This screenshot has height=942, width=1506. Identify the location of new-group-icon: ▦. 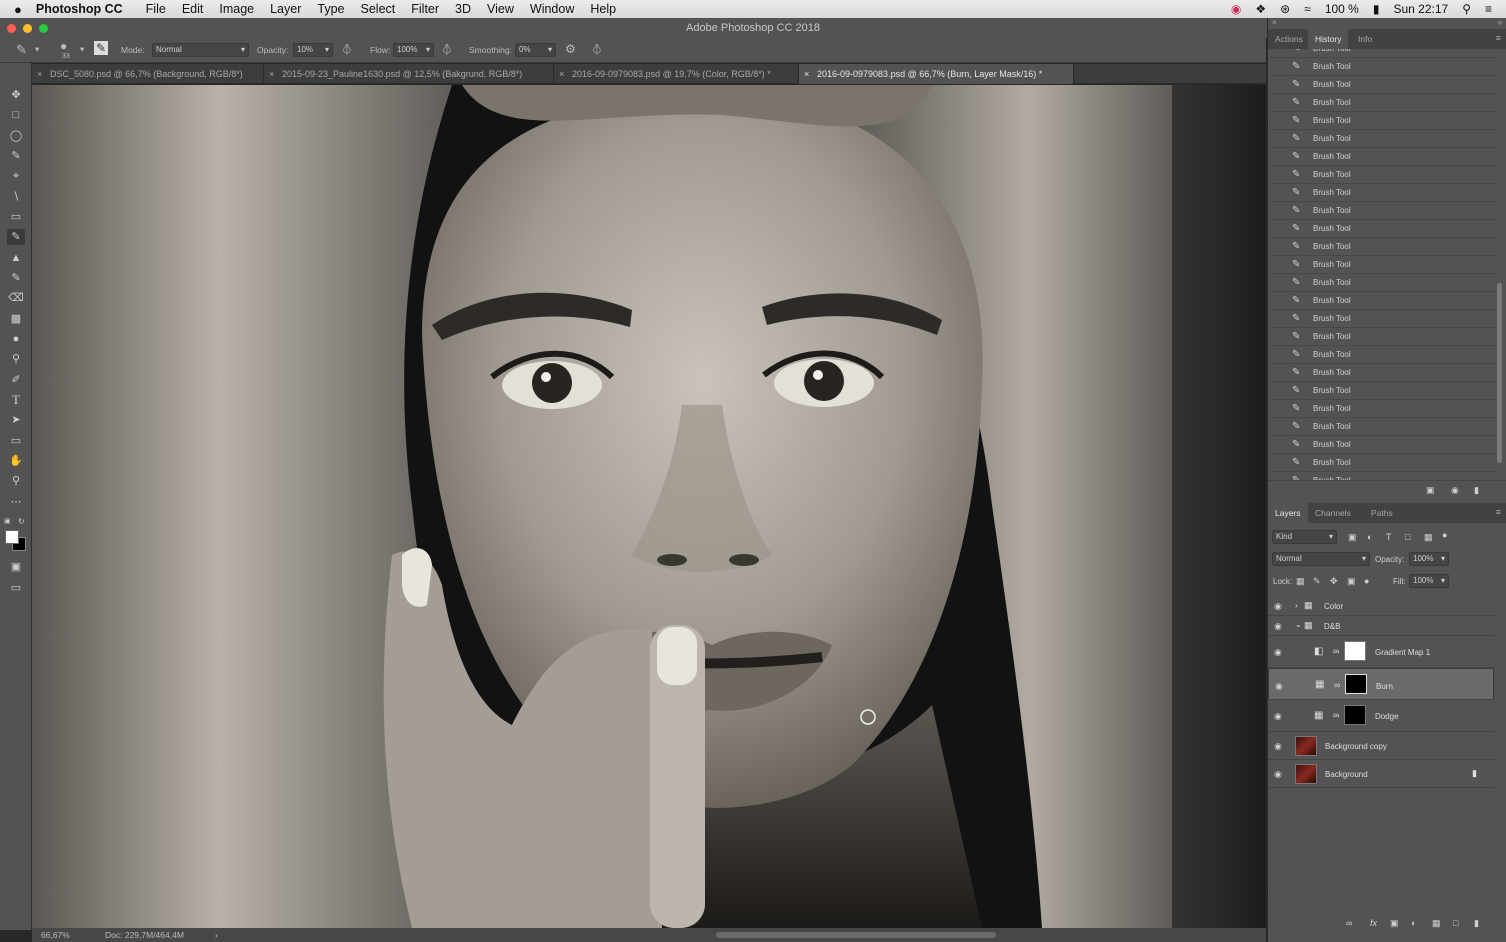
(1436, 923).